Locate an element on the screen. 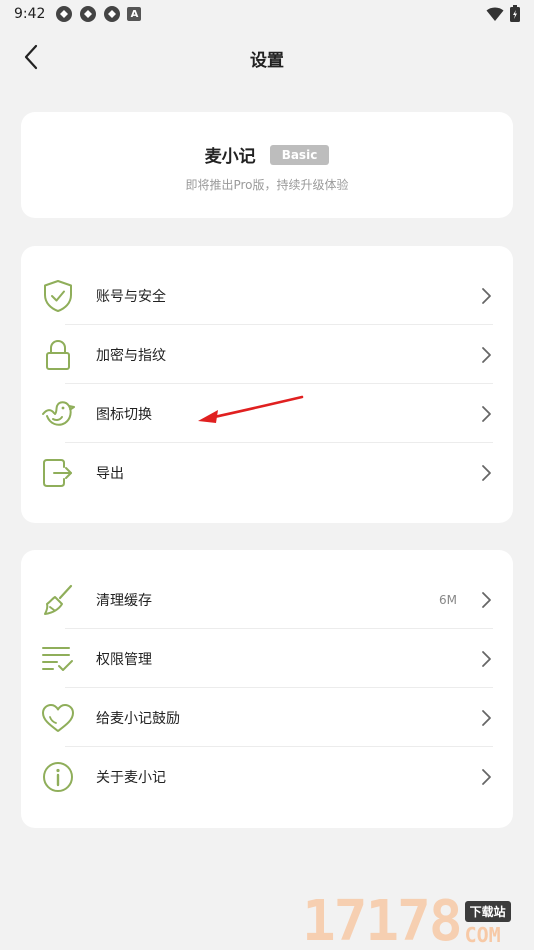 This screenshot has width=534, height=950. watermark-side: 下载站 COM is located at coordinates (487, 924).